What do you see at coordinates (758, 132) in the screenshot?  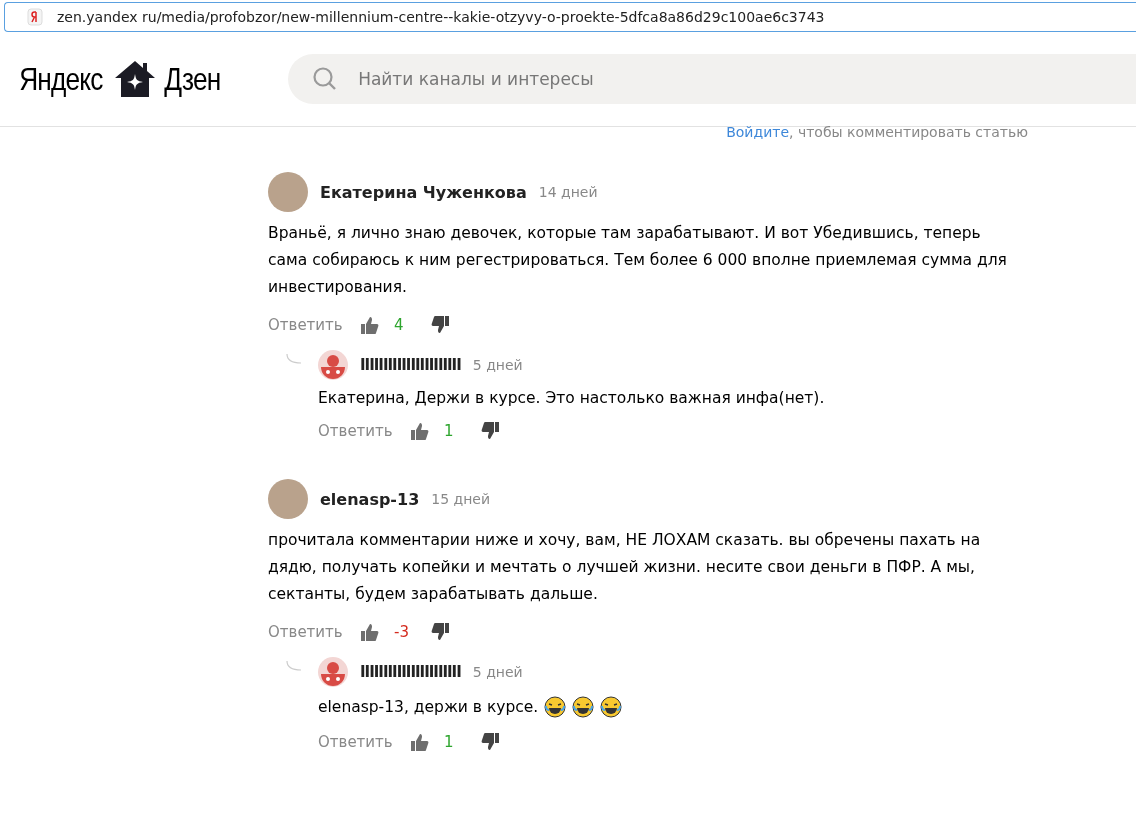 I see `login-link: Войдите` at bounding box center [758, 132].